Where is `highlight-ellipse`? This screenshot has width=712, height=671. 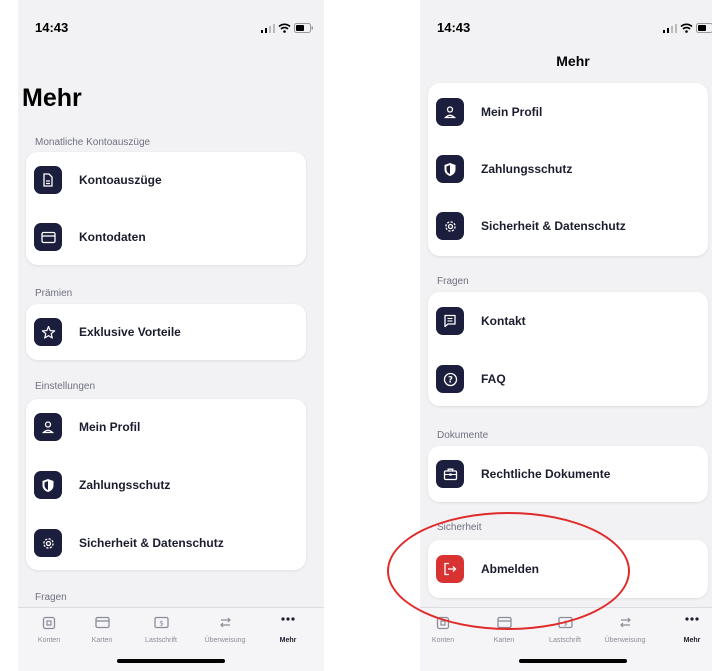
highlight-ellipse is located at coordinates (508, 571).